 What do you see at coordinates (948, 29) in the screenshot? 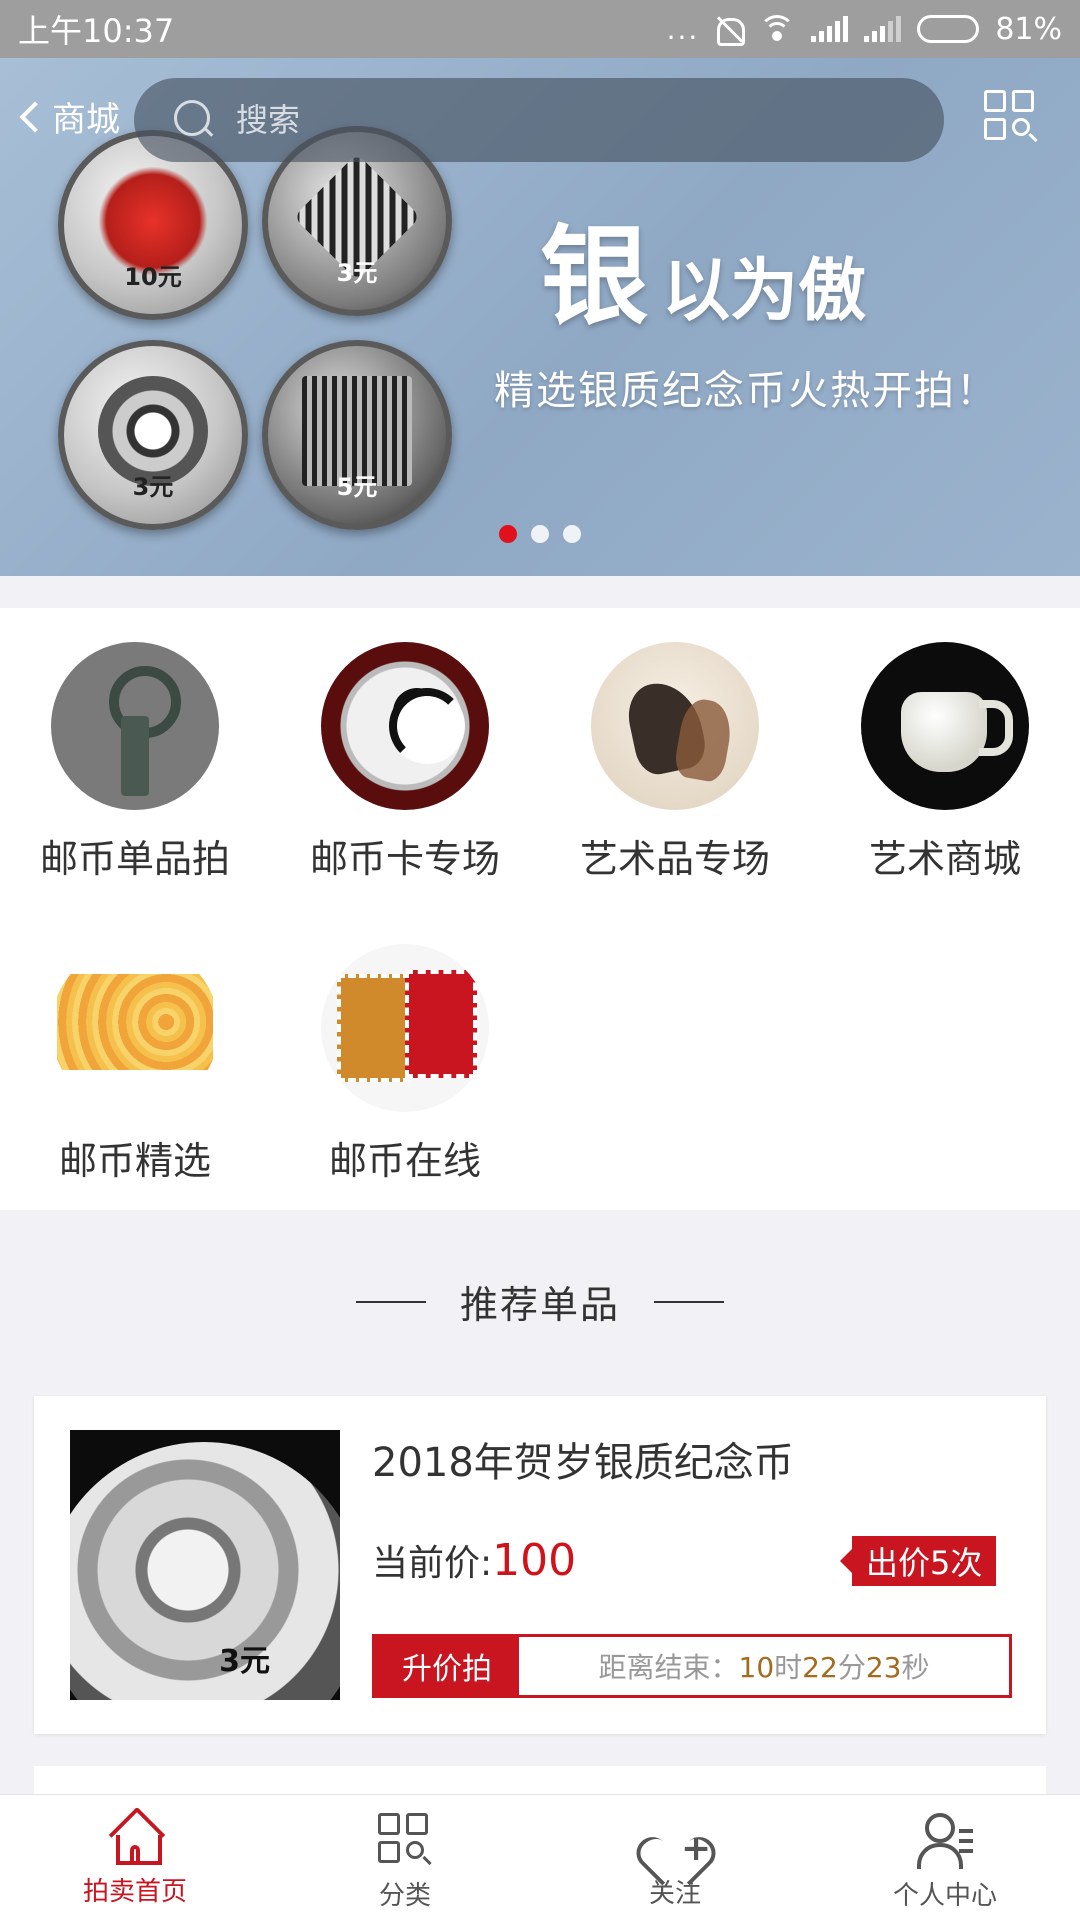
I see `battery-icon` at bounding box center [948, 29].